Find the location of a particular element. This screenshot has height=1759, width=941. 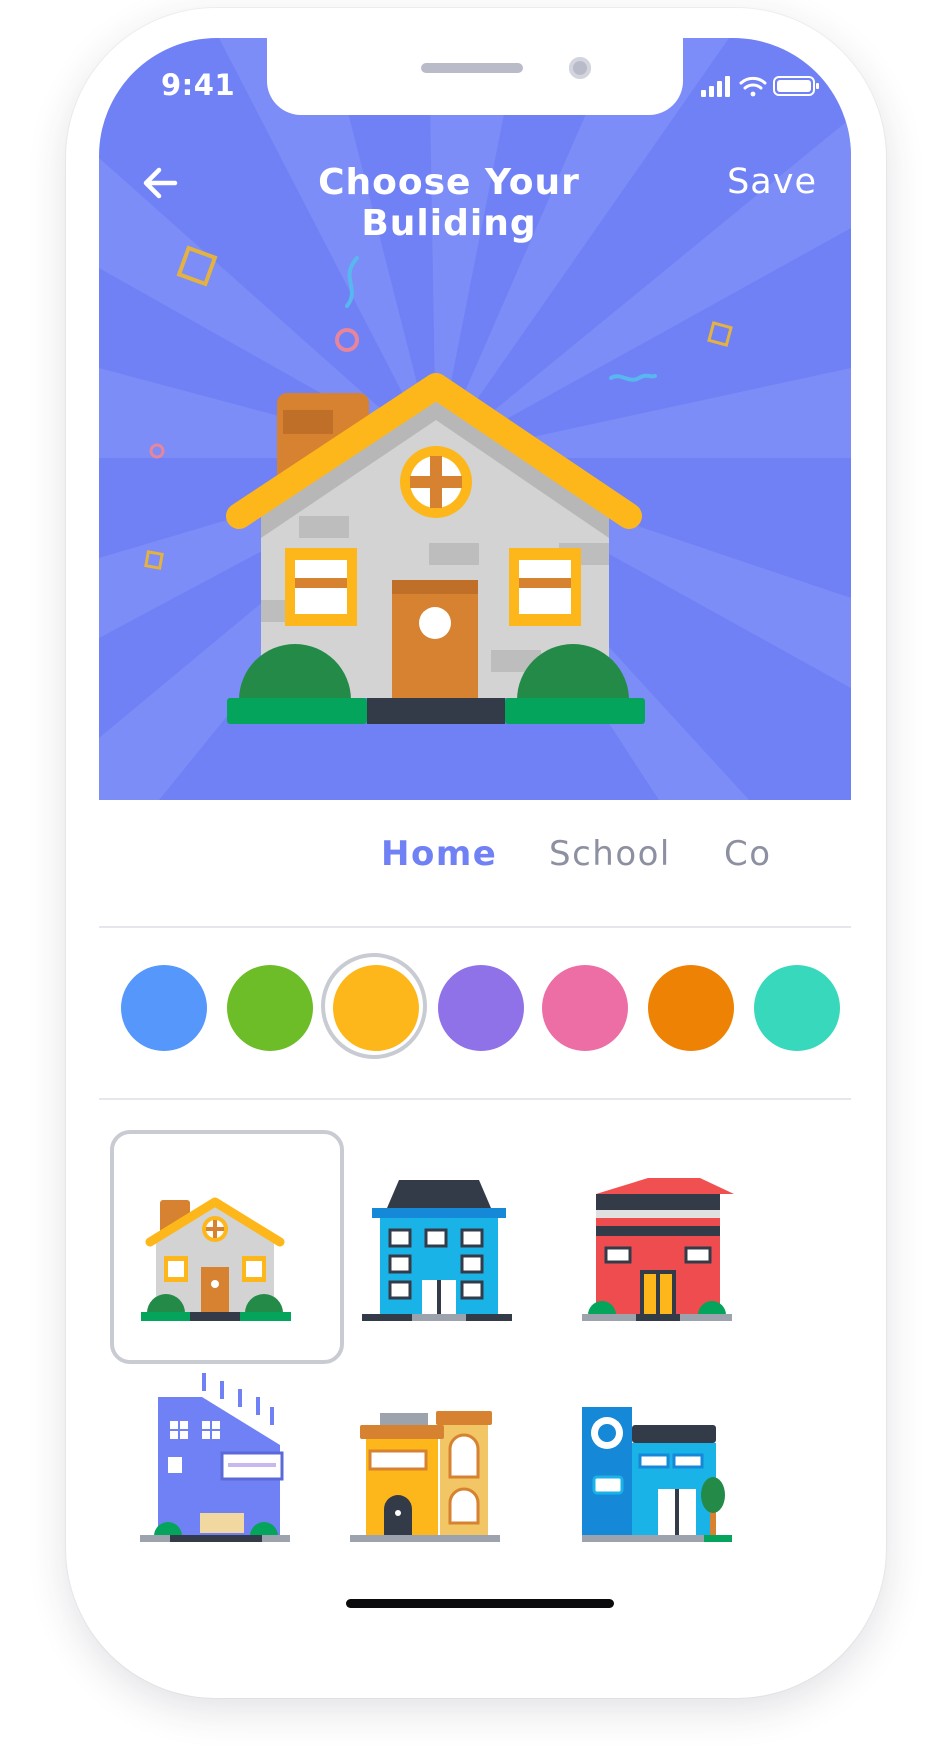

building-yellow-townhouse is located at coordinates (459, 1462).